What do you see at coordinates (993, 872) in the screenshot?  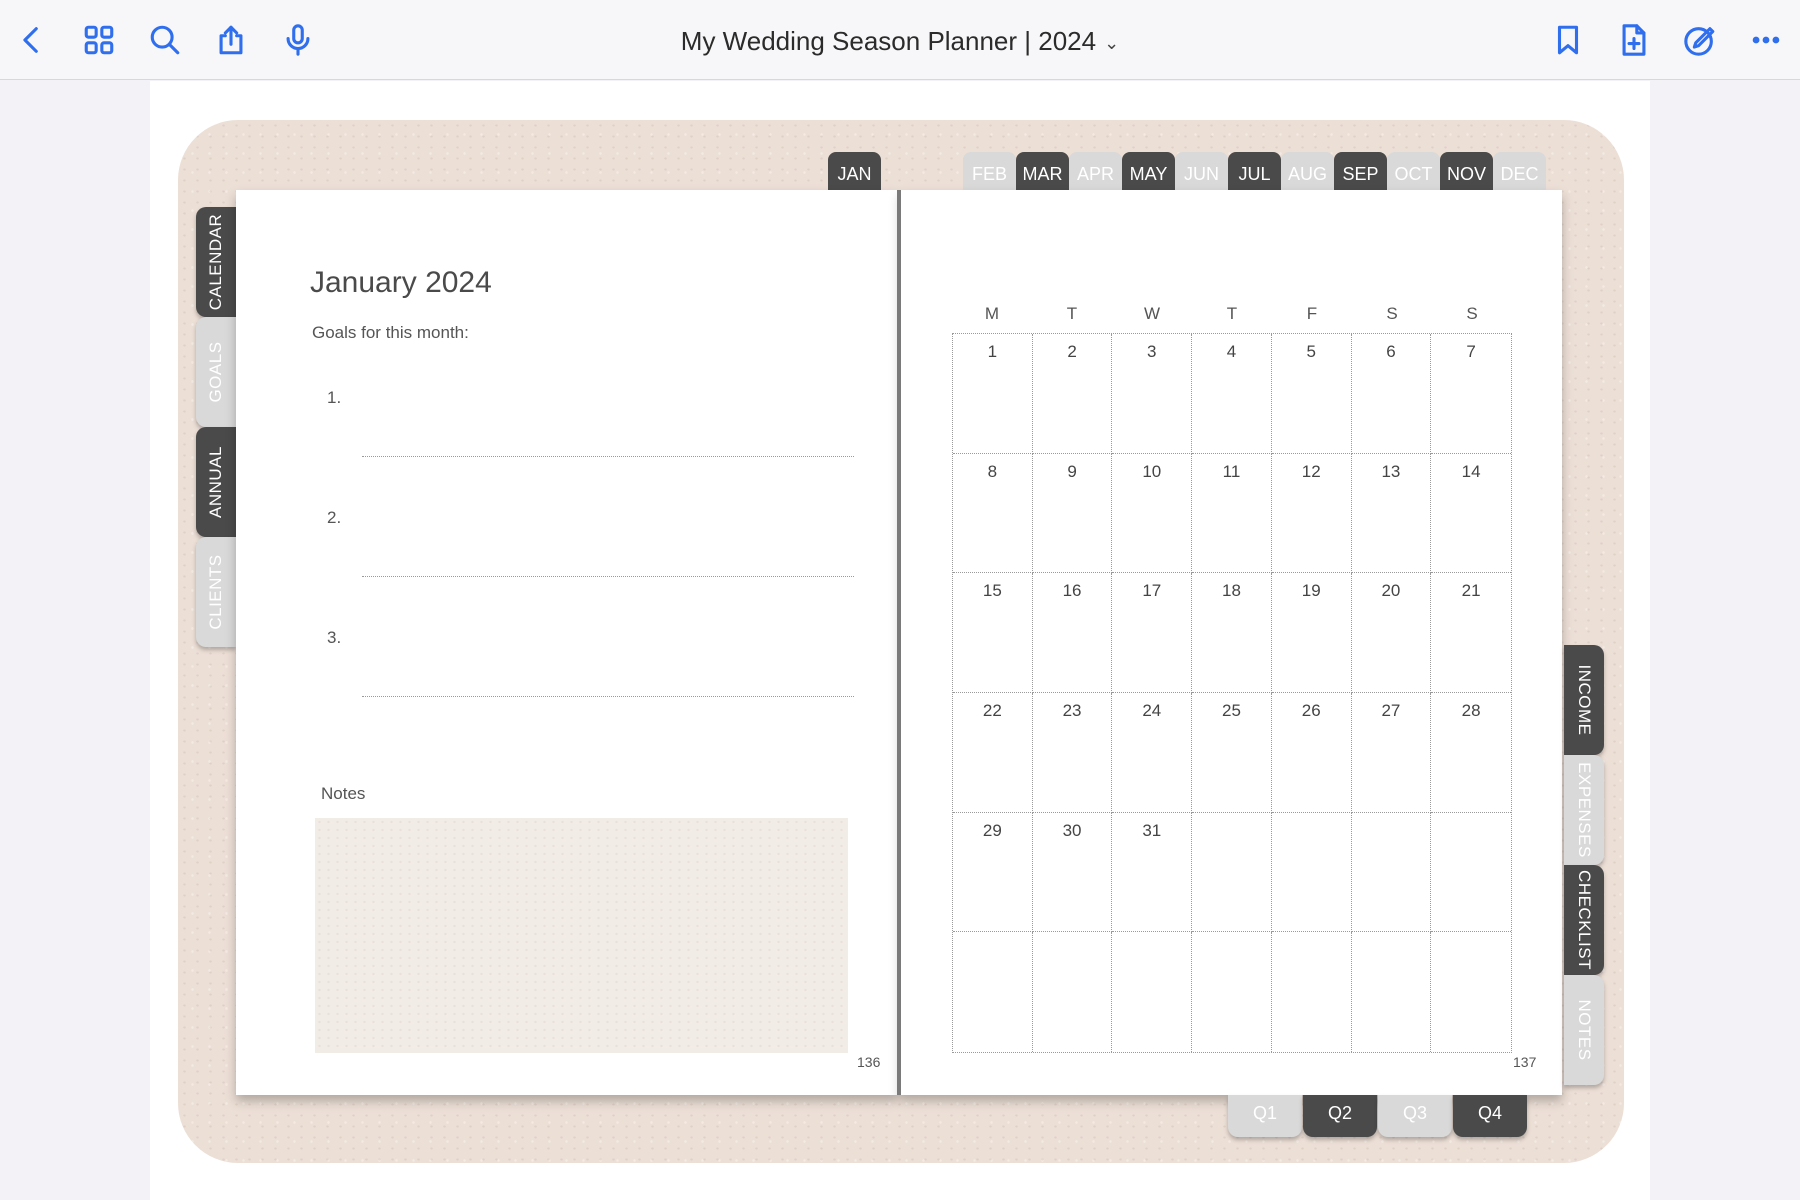 I see `calendar-day-cell: 29` at bounding box center [993, 872].